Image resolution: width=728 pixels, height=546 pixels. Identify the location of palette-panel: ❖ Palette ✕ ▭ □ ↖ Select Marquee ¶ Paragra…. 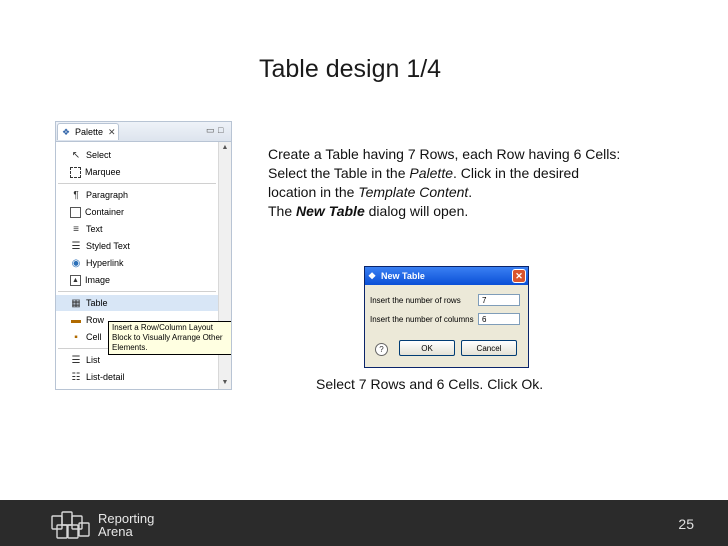
(143, 255).